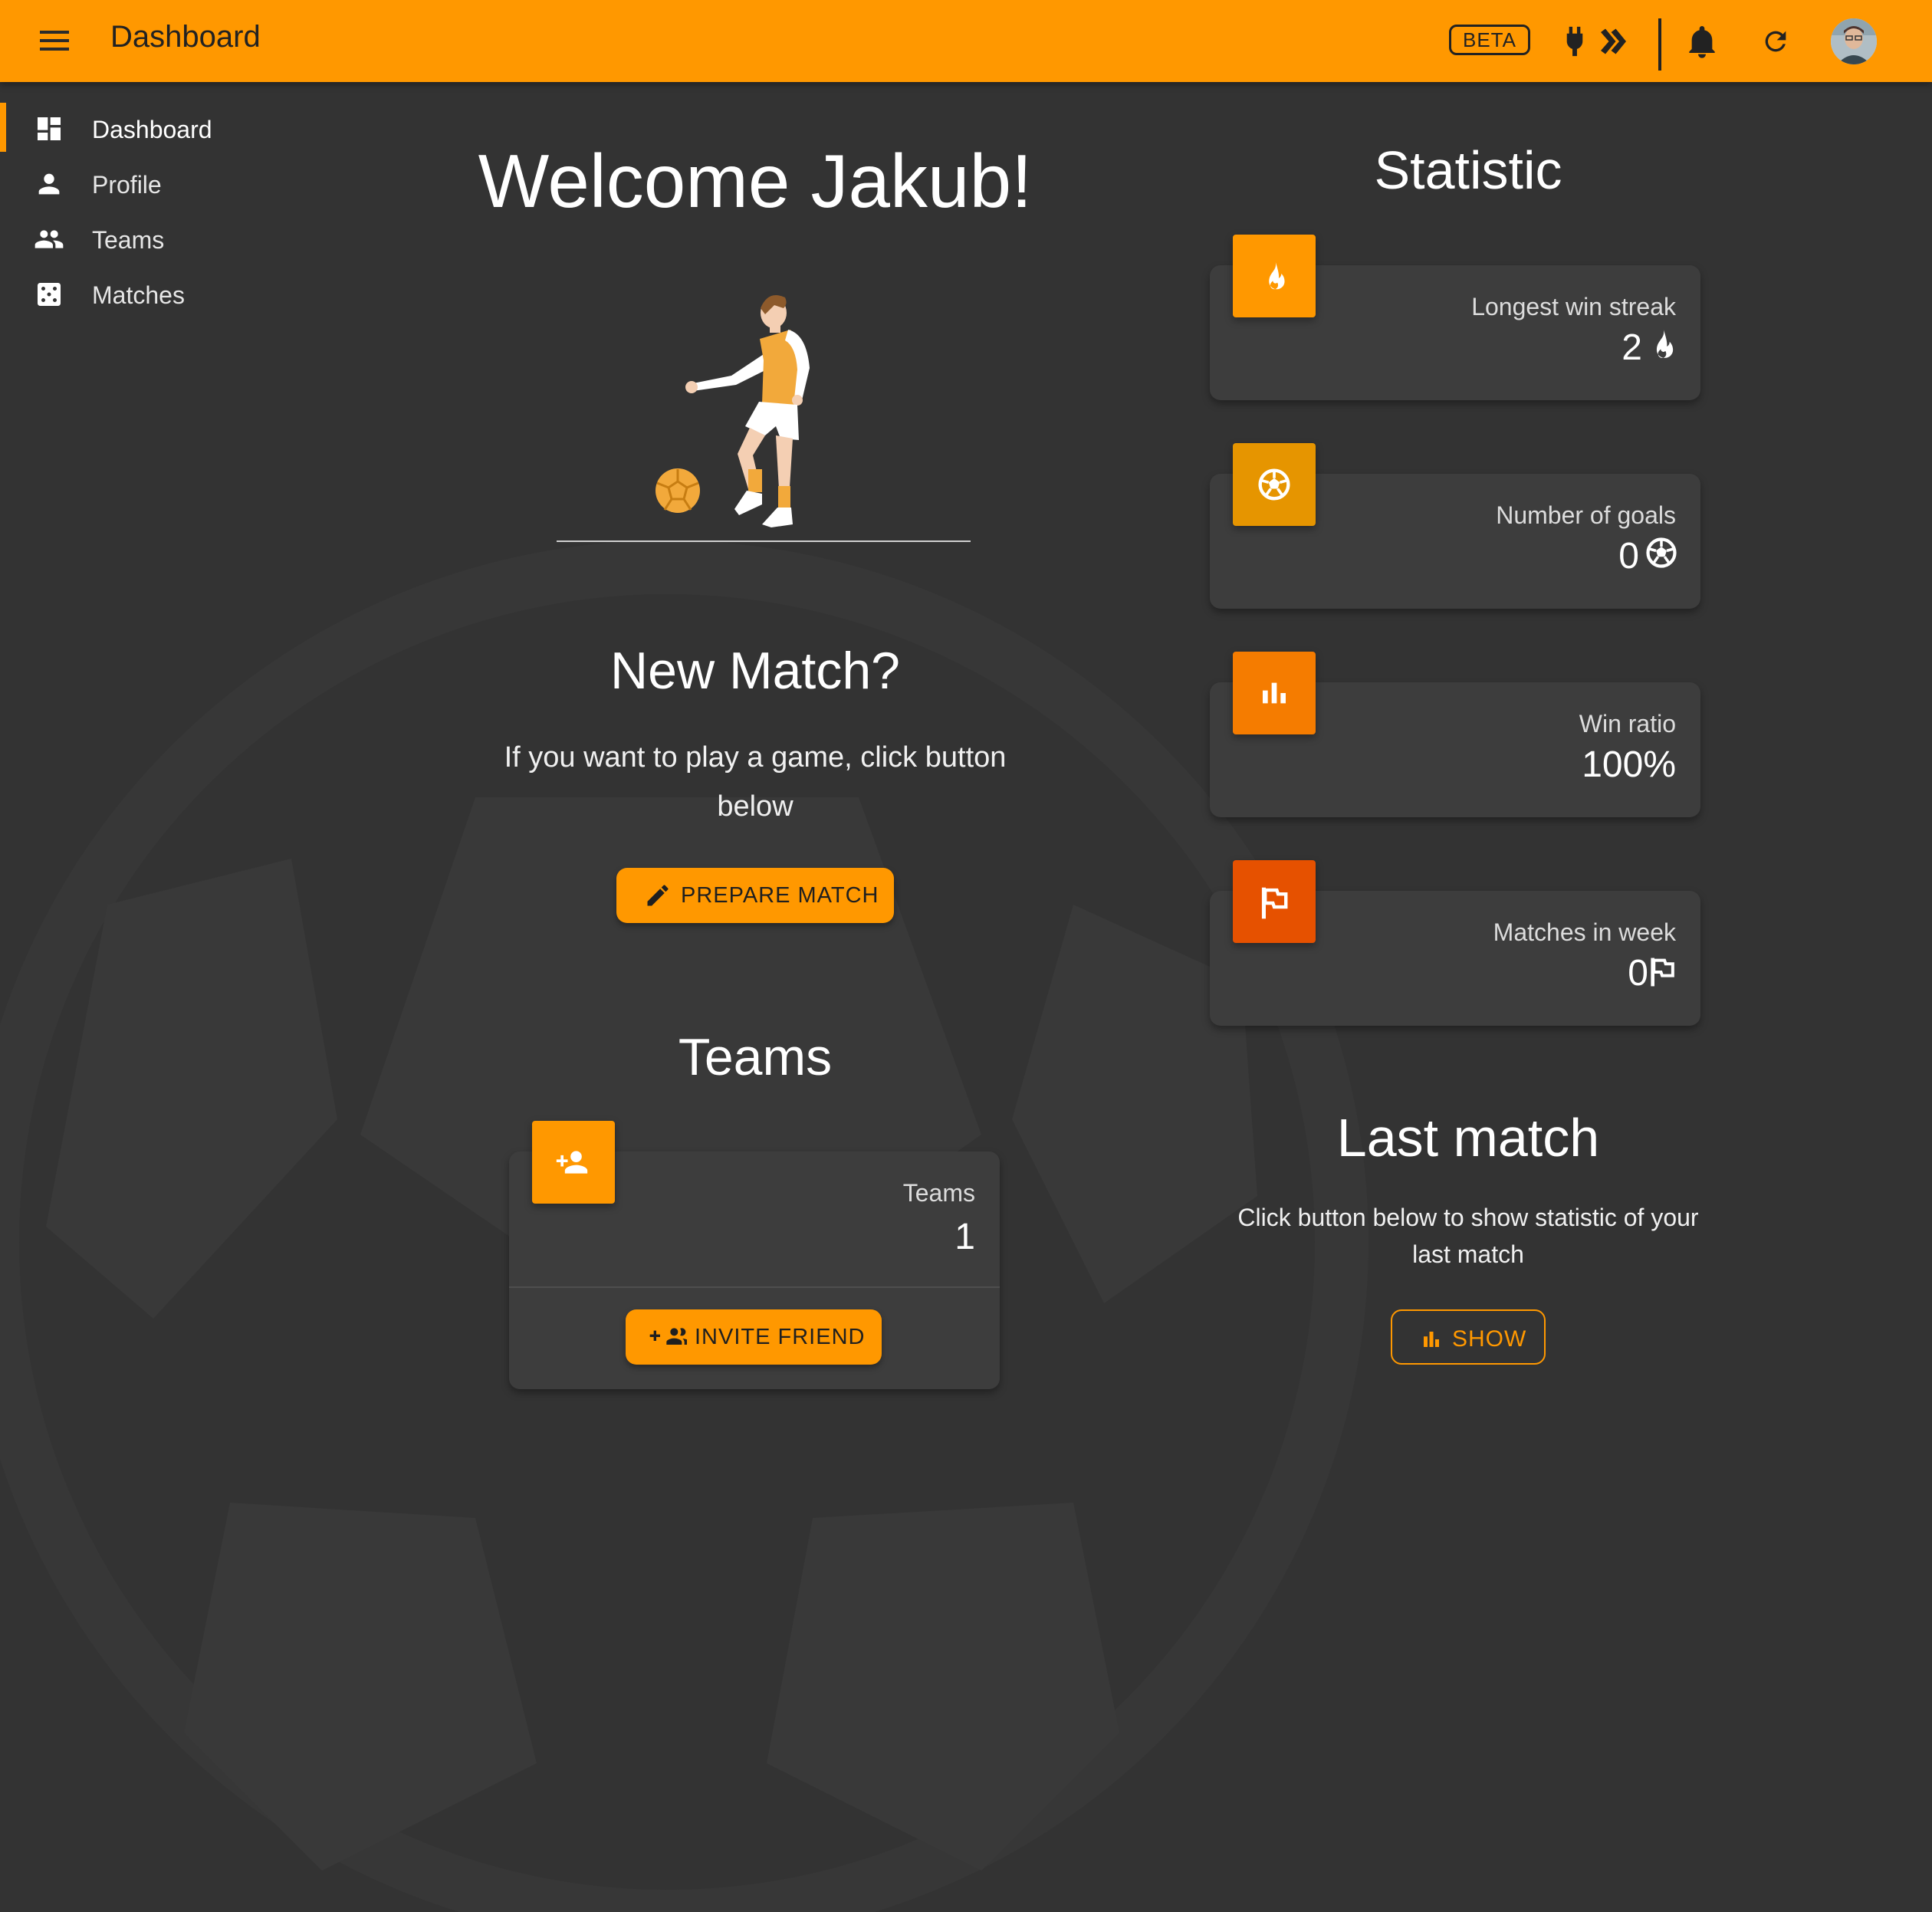 This screenshot has height=1912, width=1932. I want to click on double-chevron-right-icon, so click(1613, 42).